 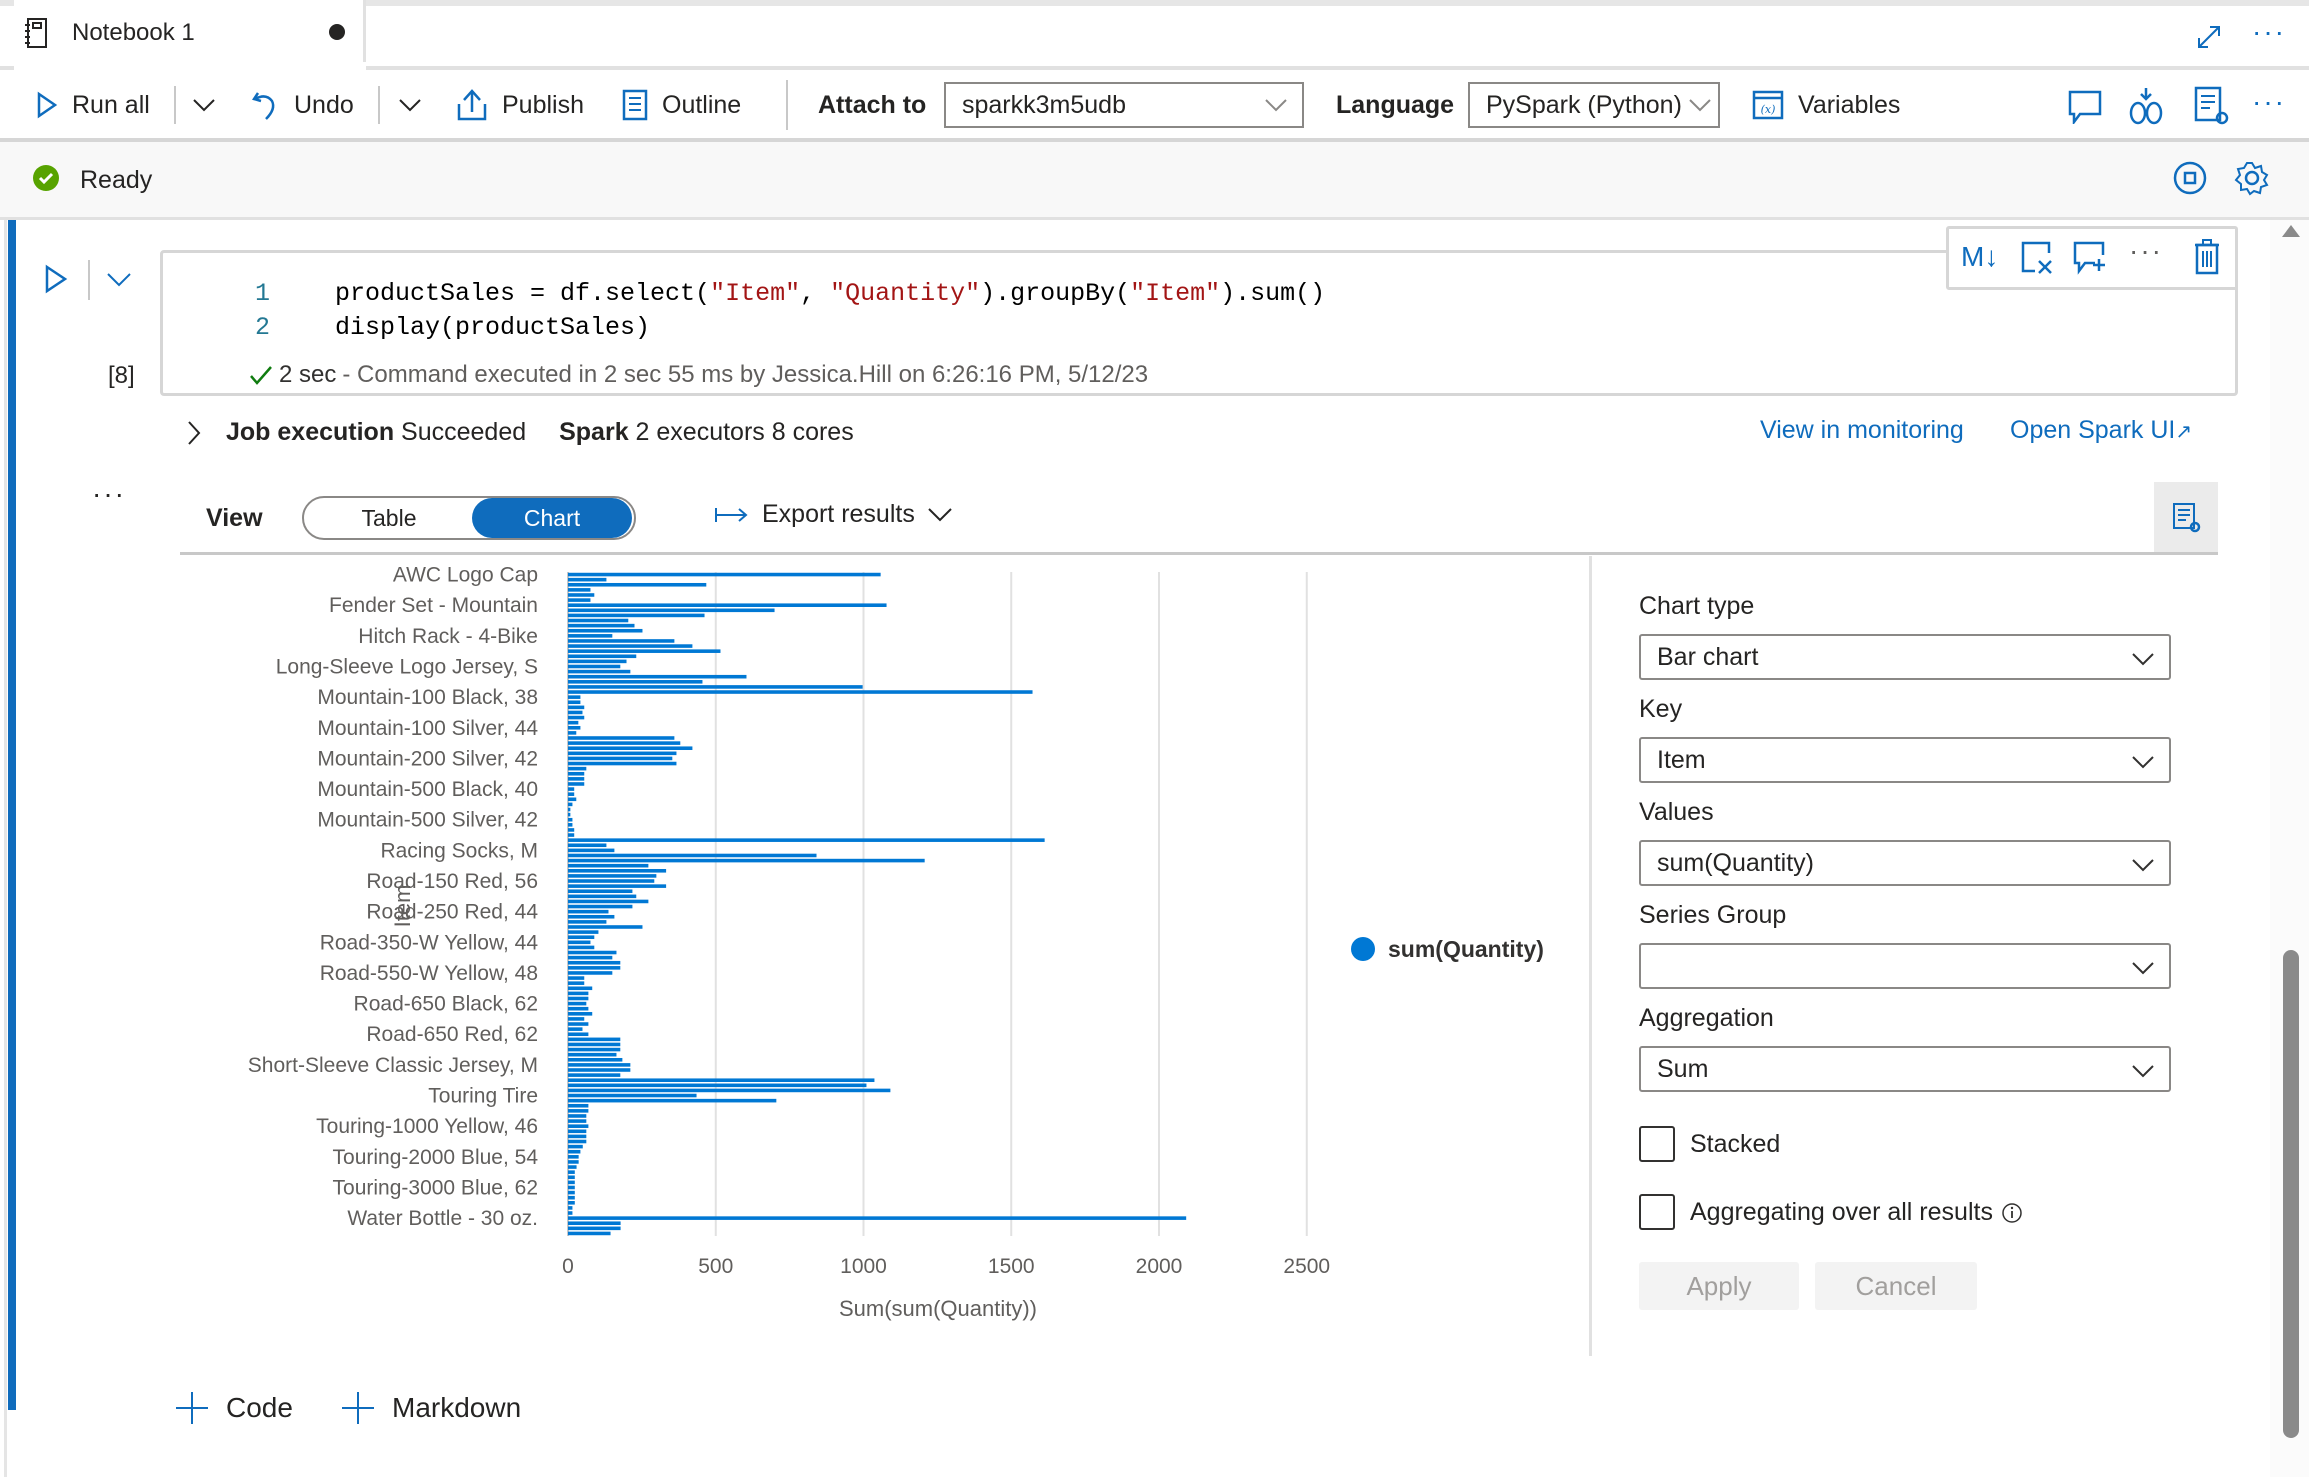 What do you see at coordinates (552, 518) in the screenshot?
I see `view-option-chart: Chart` at bounding box center [552, 518].